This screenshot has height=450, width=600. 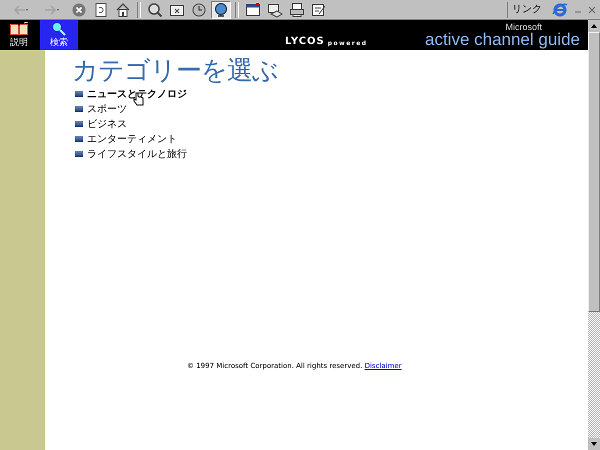 I want to click on search-icon, so click(x=155, y=10).